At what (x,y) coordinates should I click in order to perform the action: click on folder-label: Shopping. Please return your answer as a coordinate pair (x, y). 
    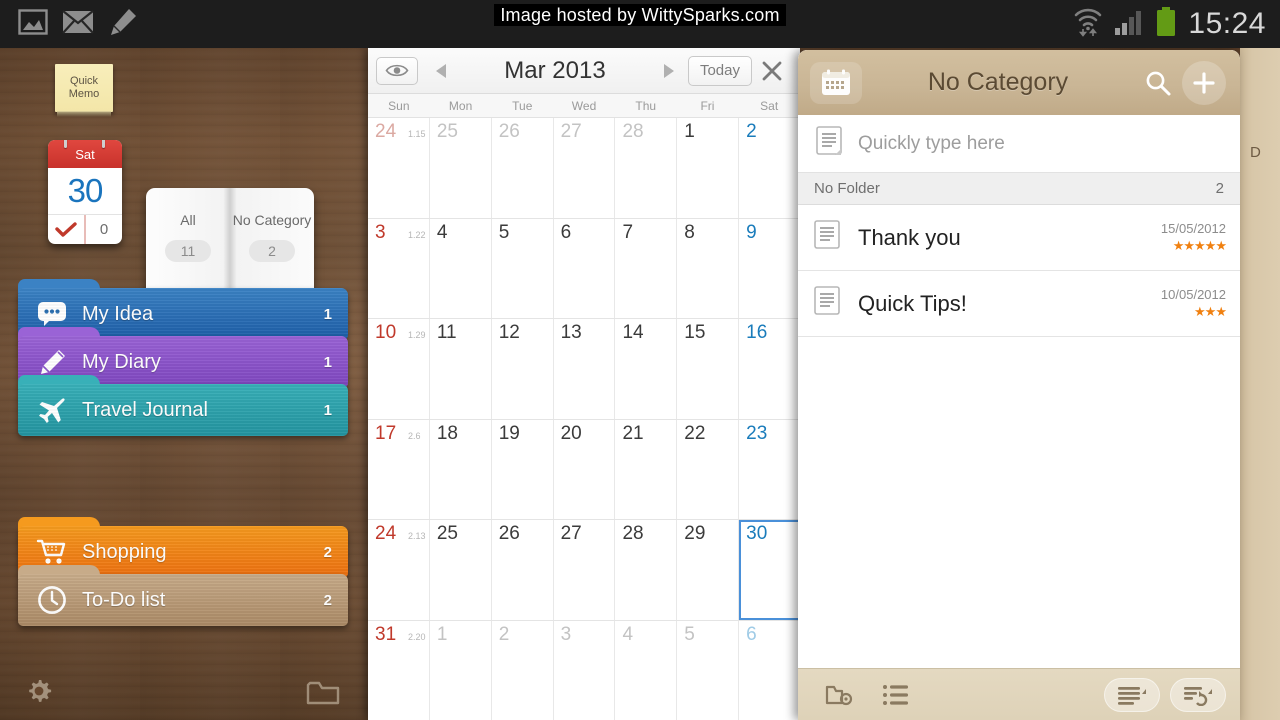
    Looking at the image, I should click on (124, 551).